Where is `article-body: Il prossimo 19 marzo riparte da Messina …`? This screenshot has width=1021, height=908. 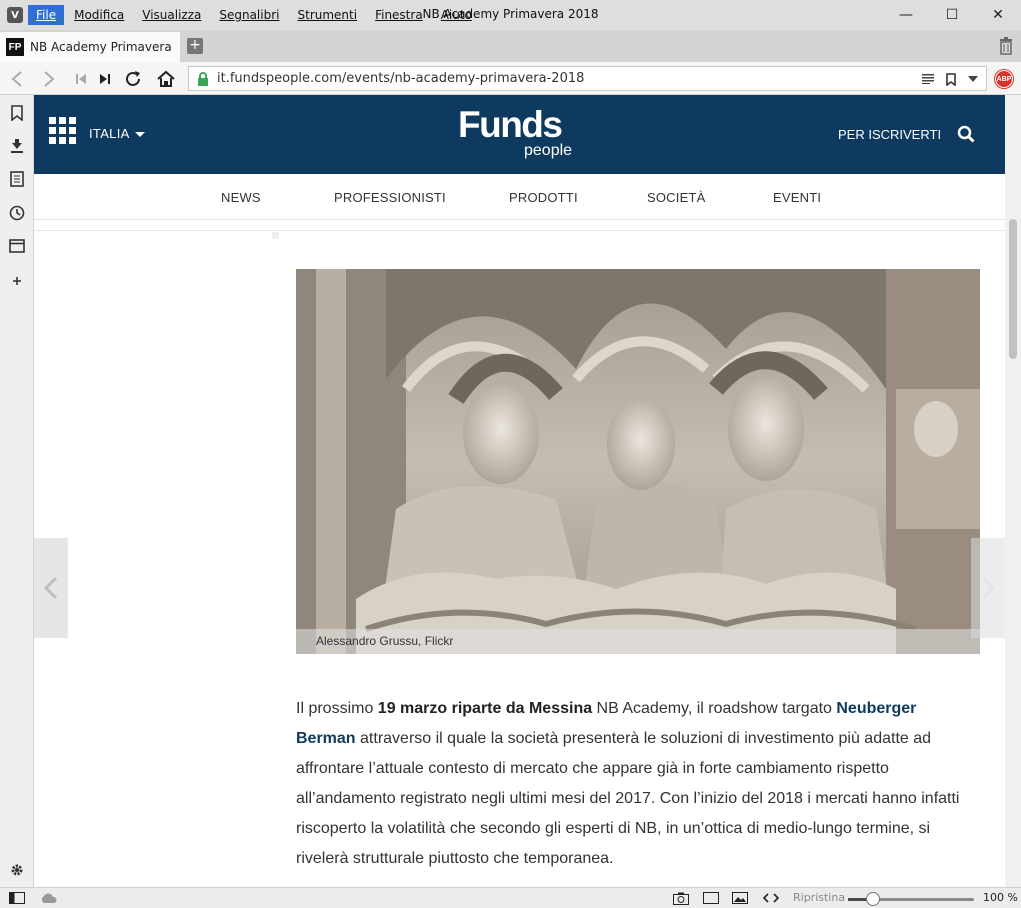 article-body: Il prossimo 19 marzo riparte da Messina … is located at coordinates (636, 784).